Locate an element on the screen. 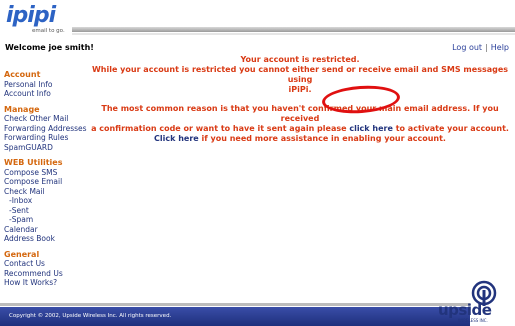  sidebar-item-account-info: Account Info is located at coordinates (49, 94).